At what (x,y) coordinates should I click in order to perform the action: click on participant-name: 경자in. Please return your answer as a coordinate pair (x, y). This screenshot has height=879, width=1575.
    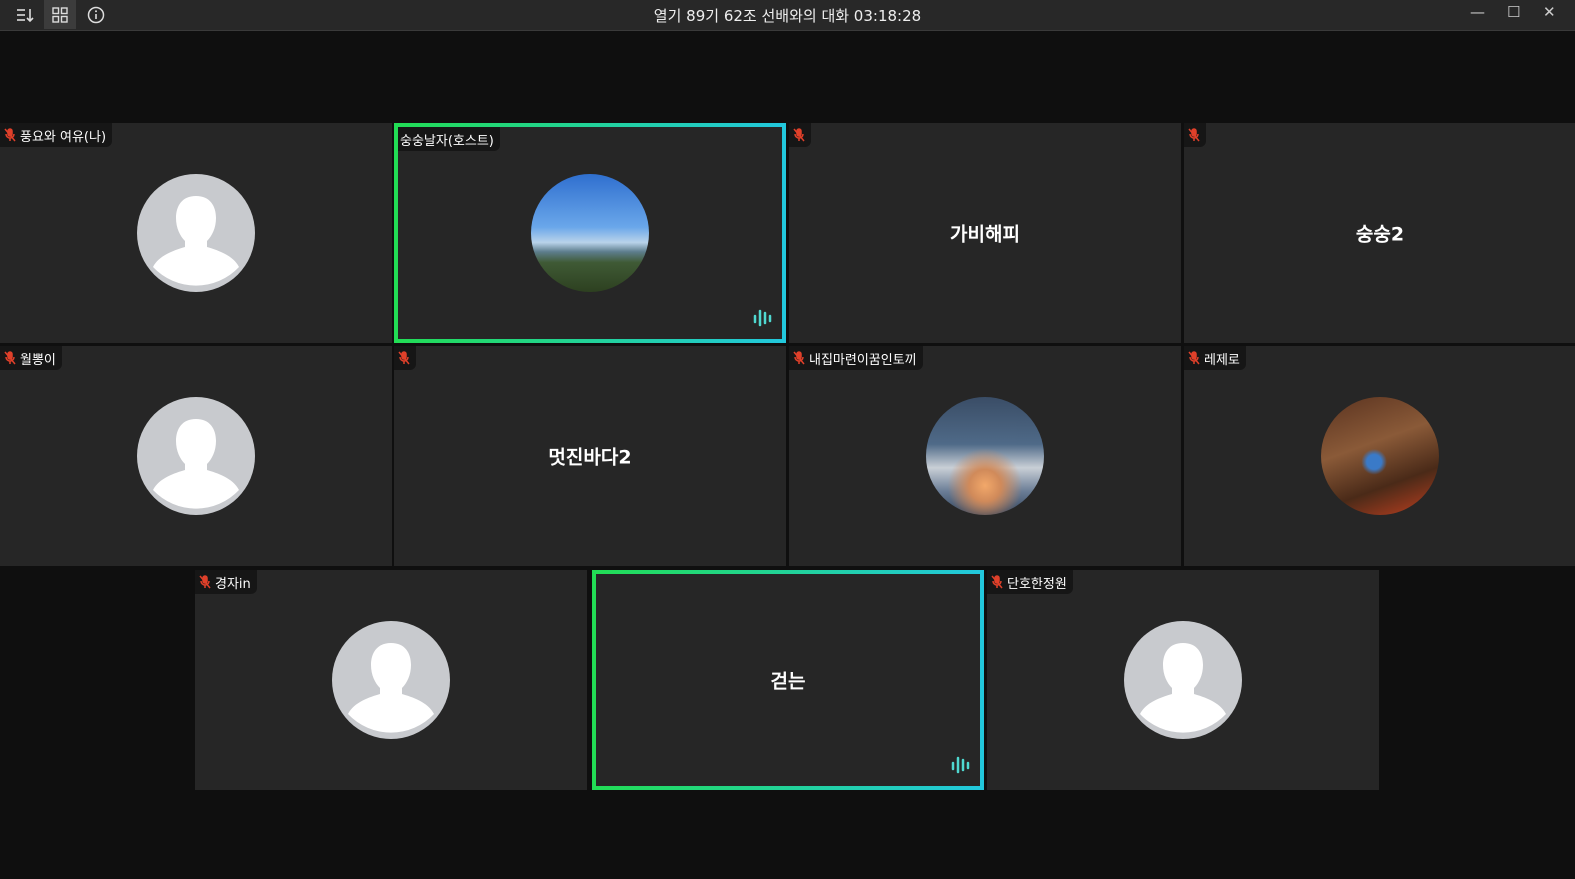
    Looking at the image, I should click on (233, 584).